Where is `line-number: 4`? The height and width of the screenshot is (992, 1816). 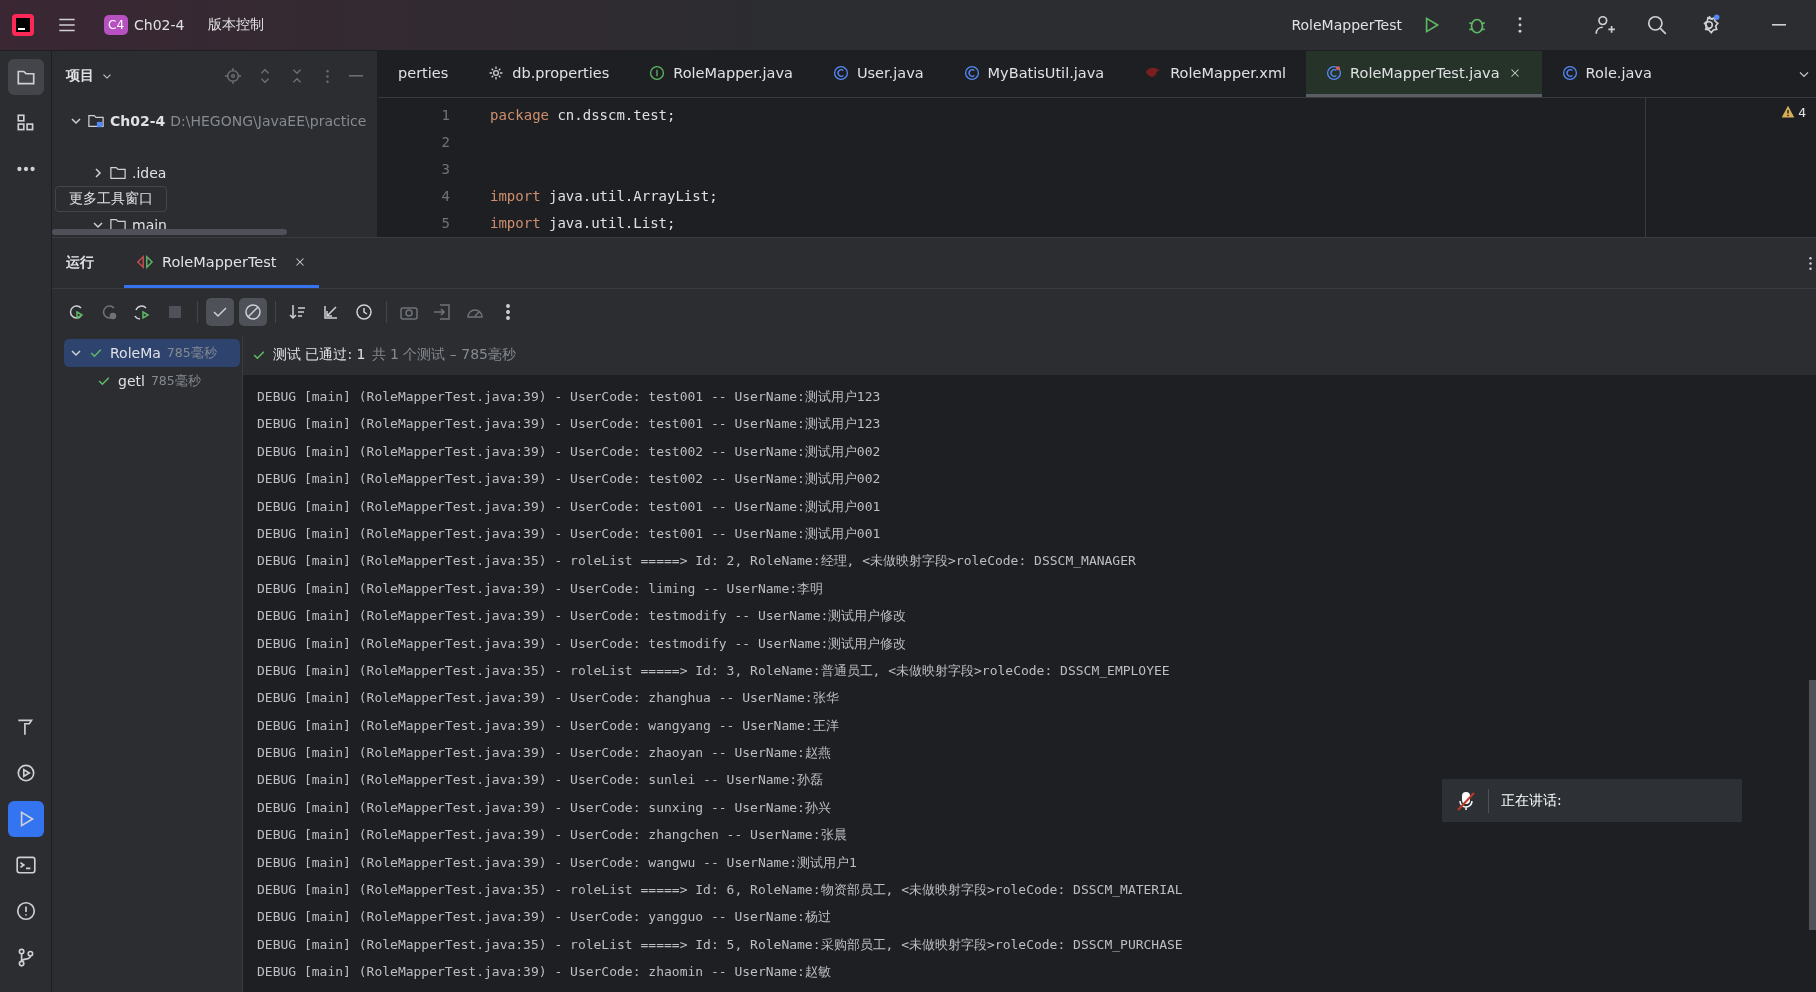 line-number: 4 is located at coordinates (445, 196).